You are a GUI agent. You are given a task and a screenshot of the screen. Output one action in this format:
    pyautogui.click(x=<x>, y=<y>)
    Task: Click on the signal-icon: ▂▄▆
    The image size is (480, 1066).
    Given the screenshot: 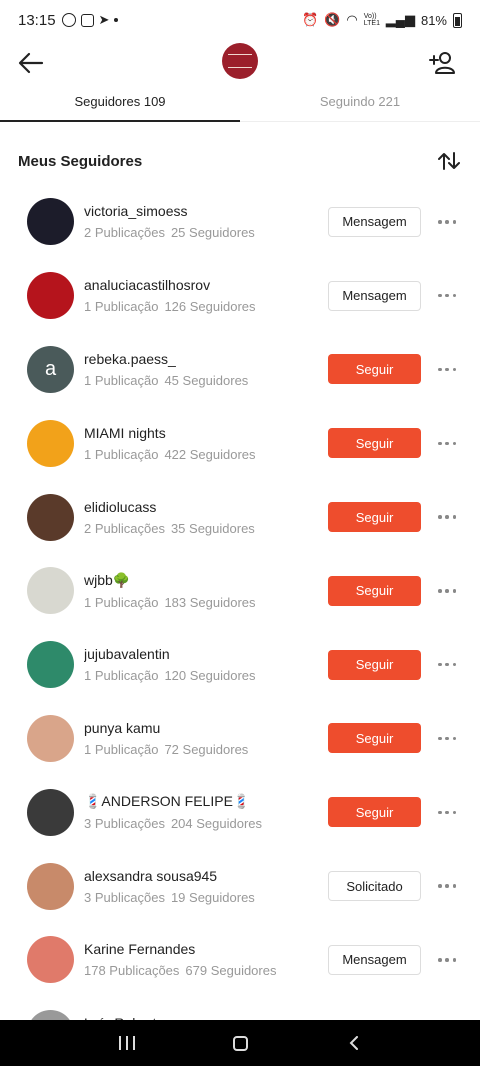 What is the action you would take?
    pyautogui.click(x=400, y=19)
    